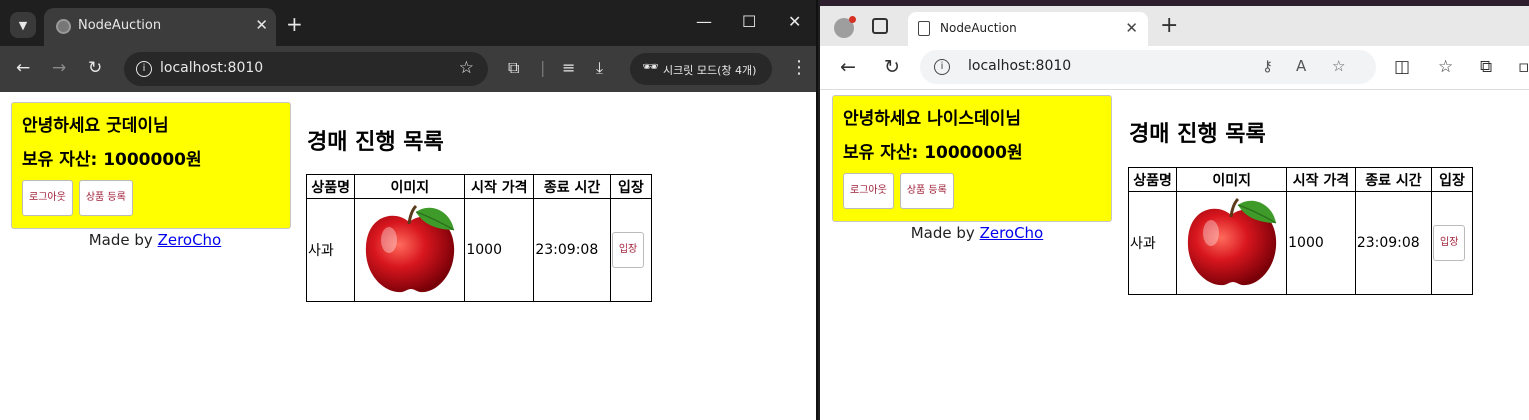  Describe the element at coordinates (1445, 67) in the screenshot. I see `favorites-icon: ☆` at that location.